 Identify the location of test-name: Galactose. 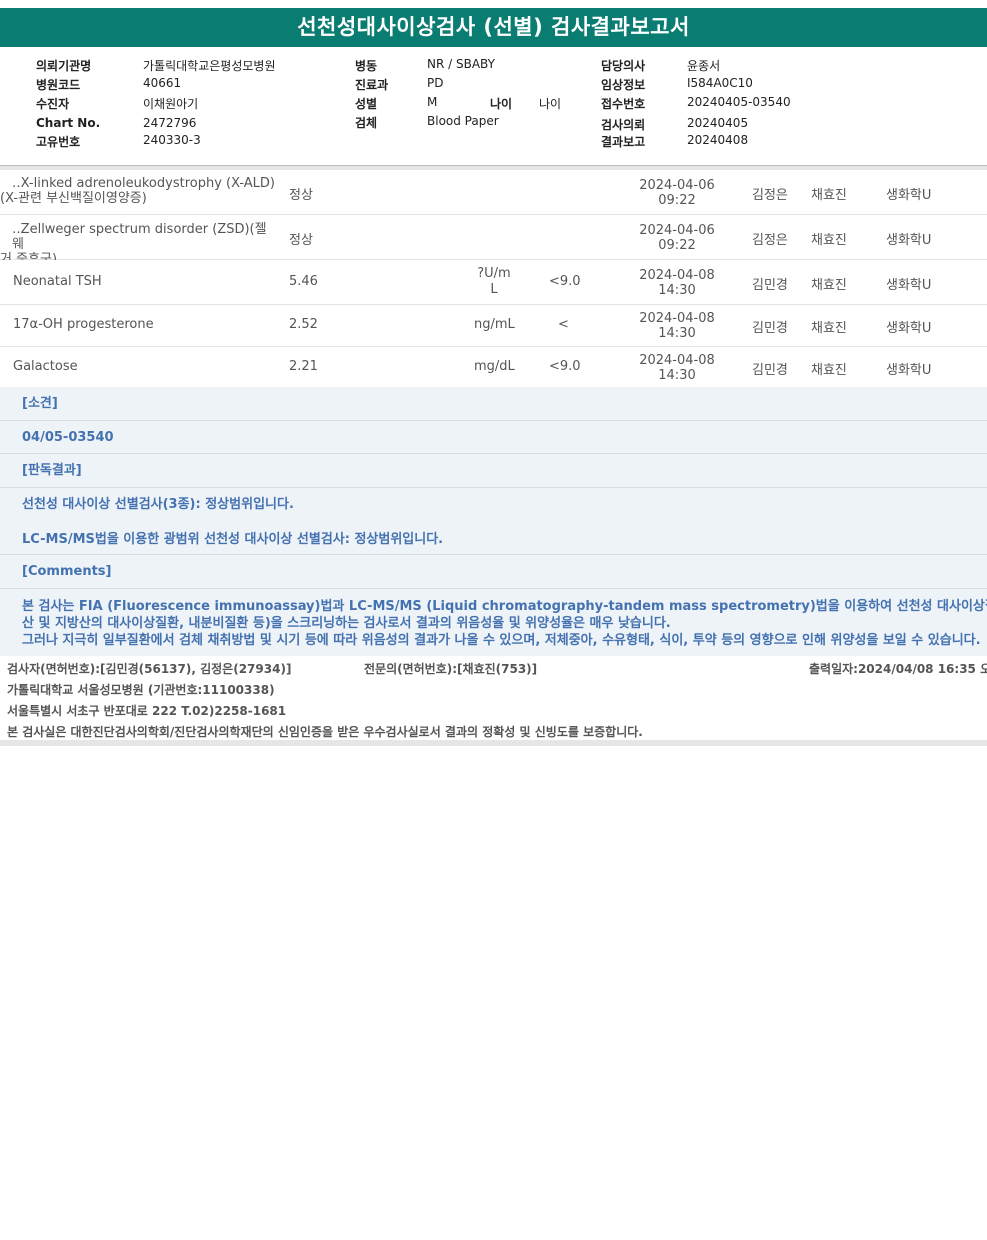
(45, 366).